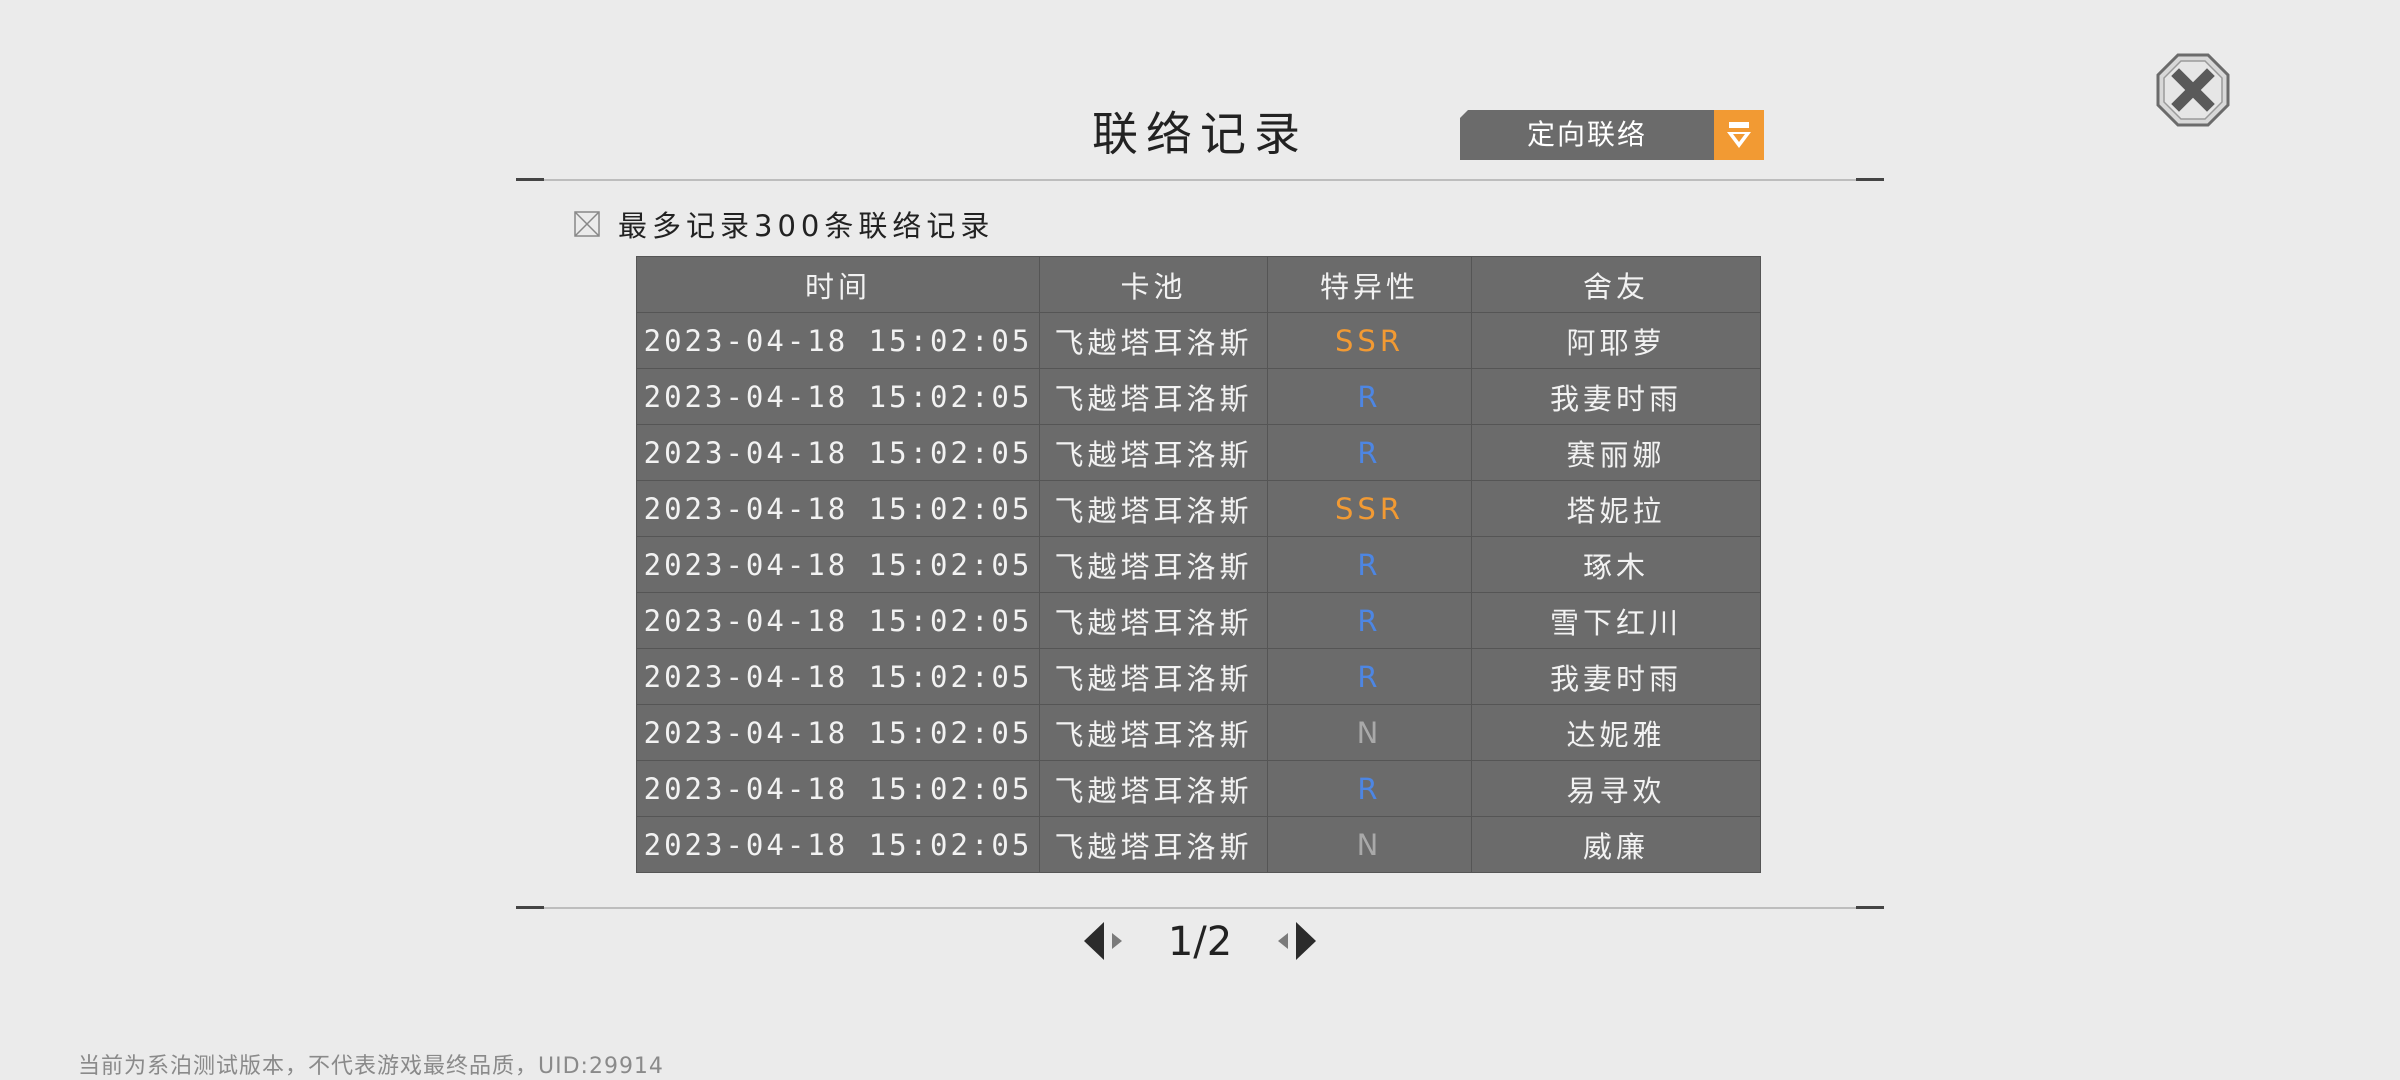  What do you see at coordinates (587, 224) in the screenshot?
I see `checkbox-icon` at bounding box center [587, 224].